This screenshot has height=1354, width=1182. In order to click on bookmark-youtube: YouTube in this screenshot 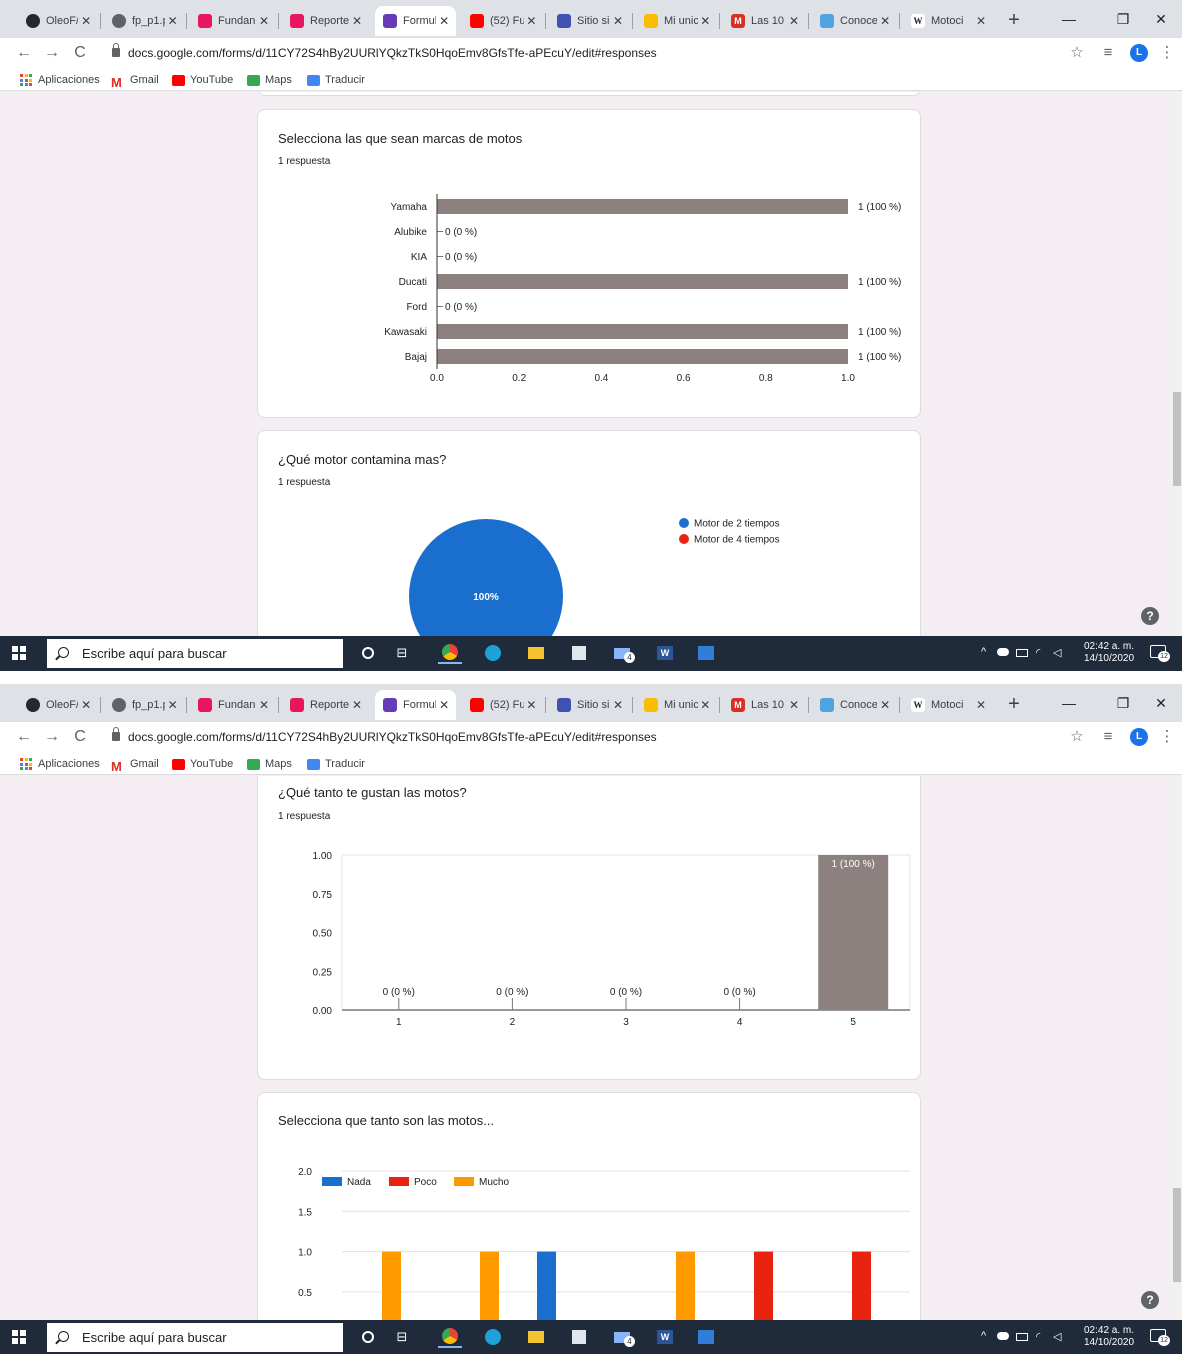, I will do `click(202, 80)`.